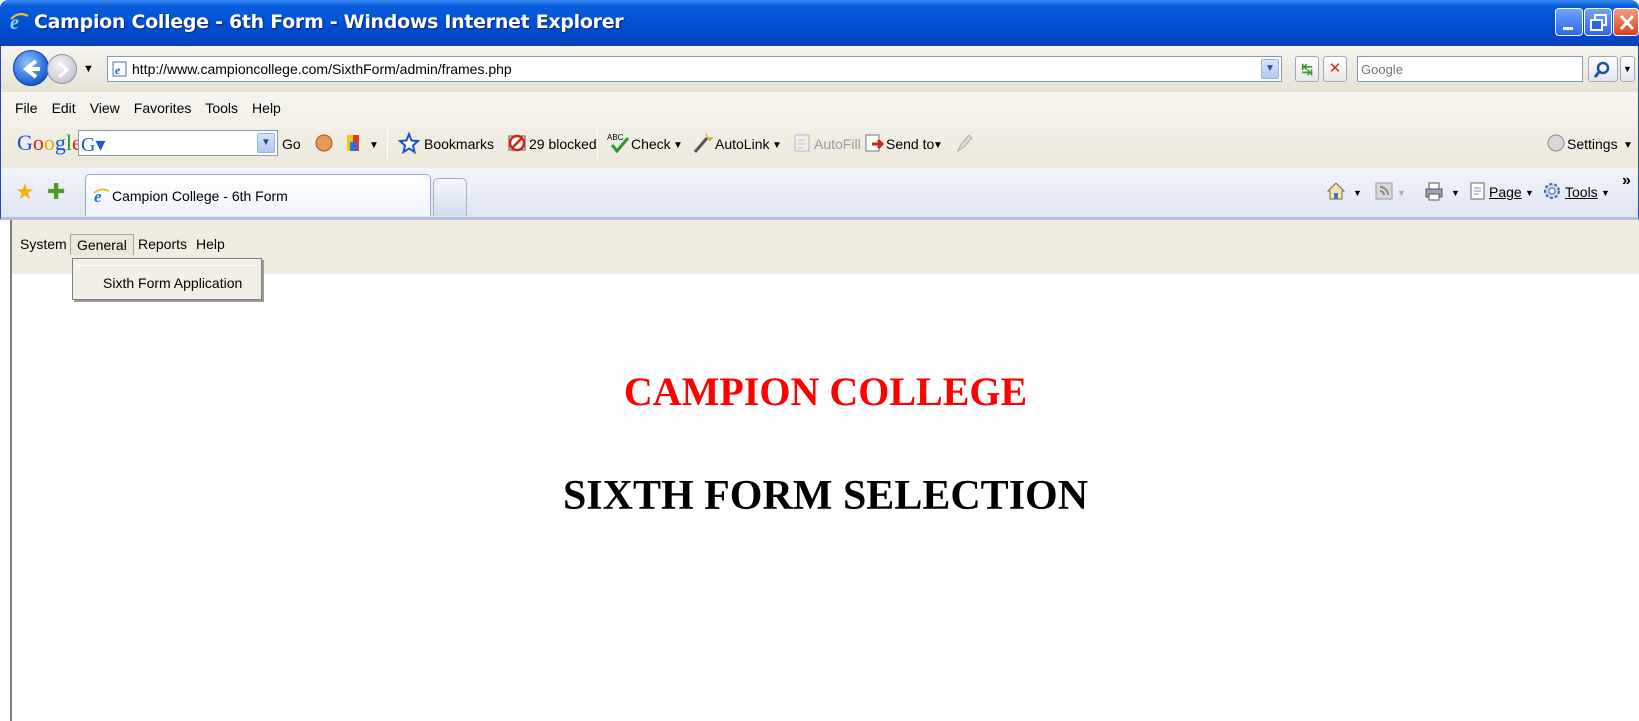 The height and width of the screenshot is (721, 1639). What do you see at coordinates (910, 144) in the screenshot?
I see `send-to-button: Send to` at bounding box center [910, 144].